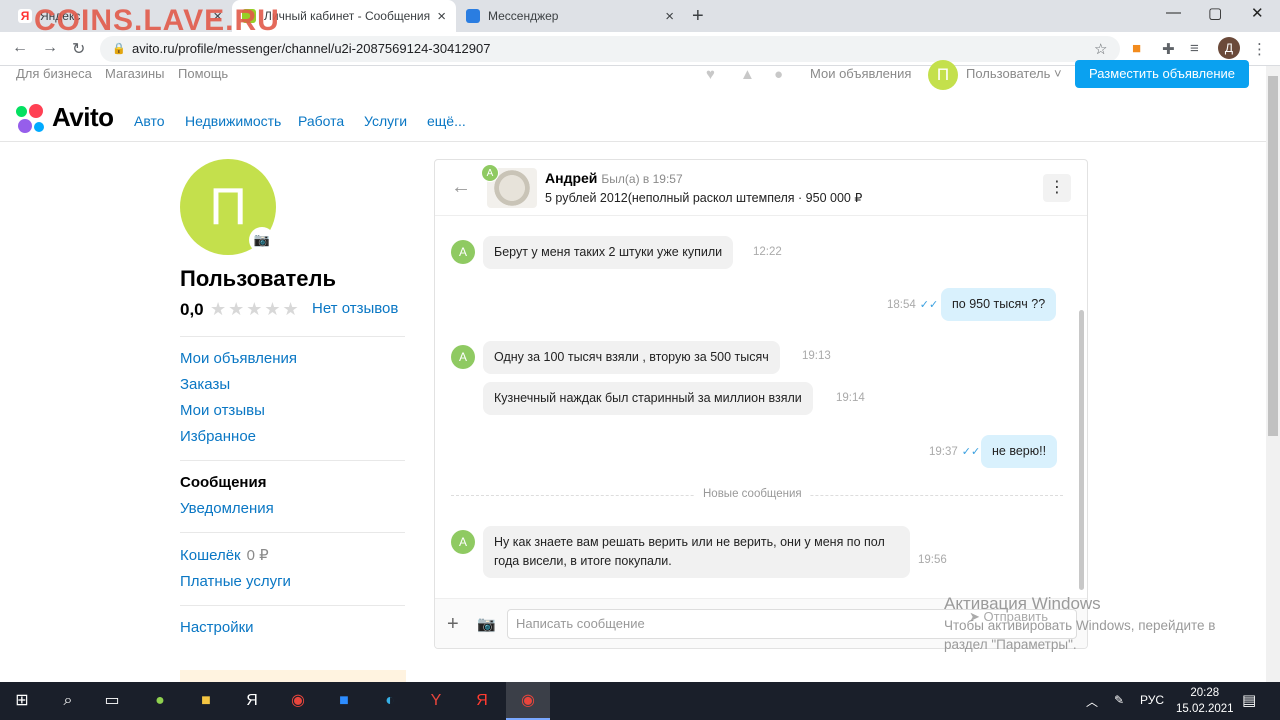 This screenshot has height=720, width=1280. What do you see at coordinates (390, 701) in the screenshot?
I see `edge-icon: ◐` at bounding box center [390, 701].